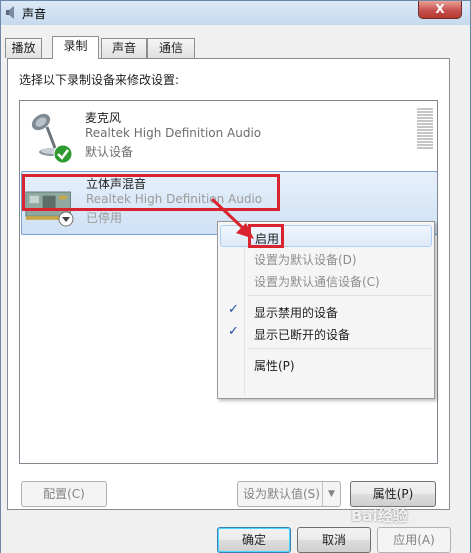  I want to click on window-title: 声音, so click(34, 14).